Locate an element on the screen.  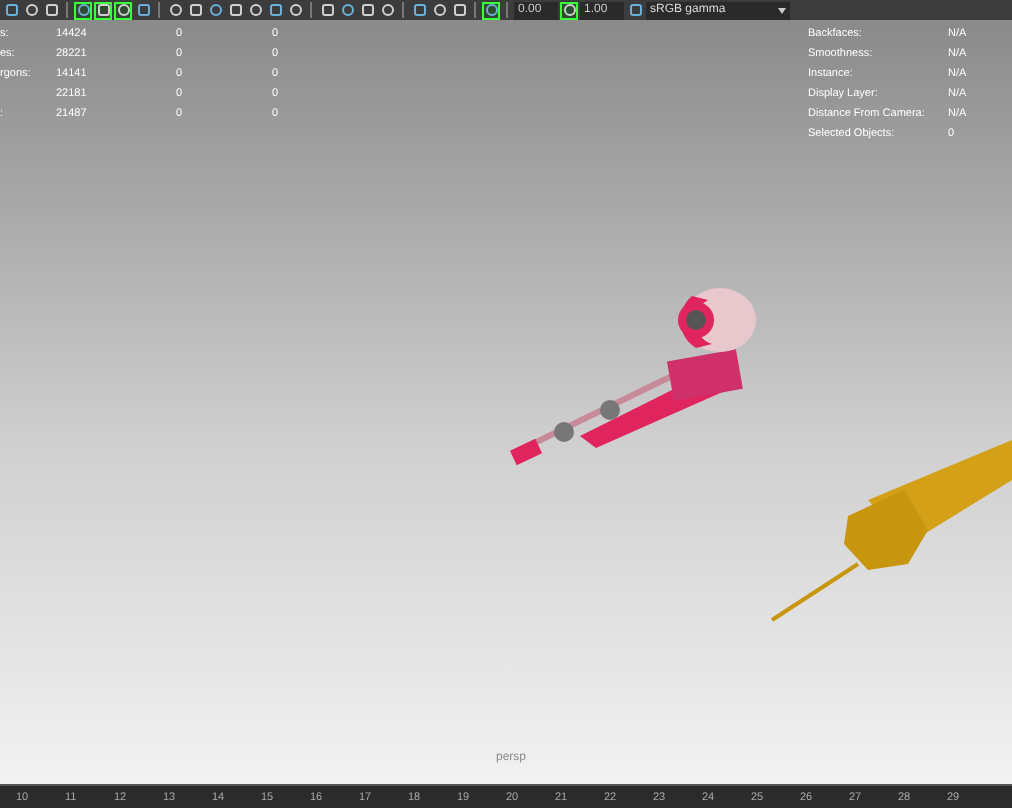
caret-icon is located at coordinates (782, 10).